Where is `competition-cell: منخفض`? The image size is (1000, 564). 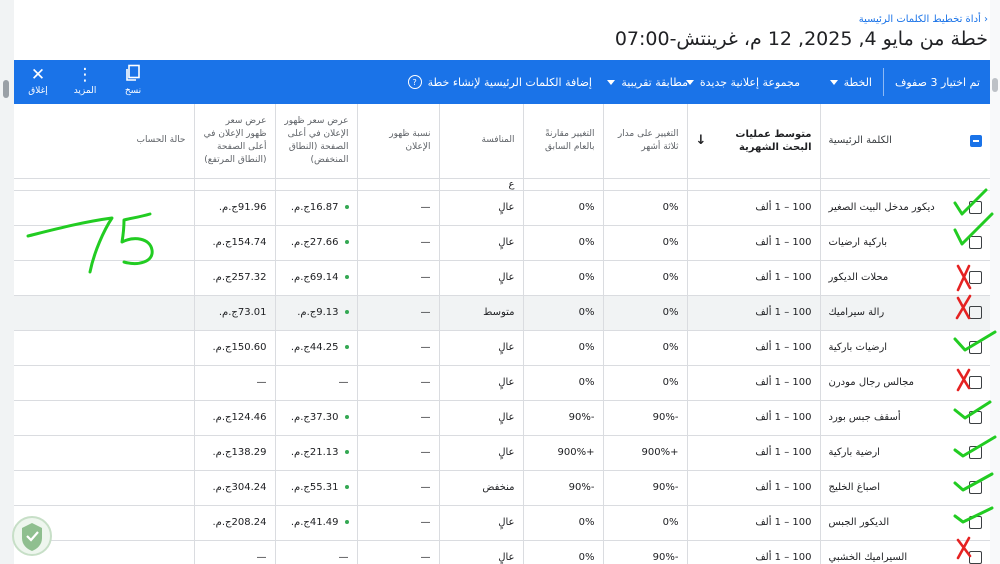
competition-cell: منخفض is located at coordinates (480, 488).